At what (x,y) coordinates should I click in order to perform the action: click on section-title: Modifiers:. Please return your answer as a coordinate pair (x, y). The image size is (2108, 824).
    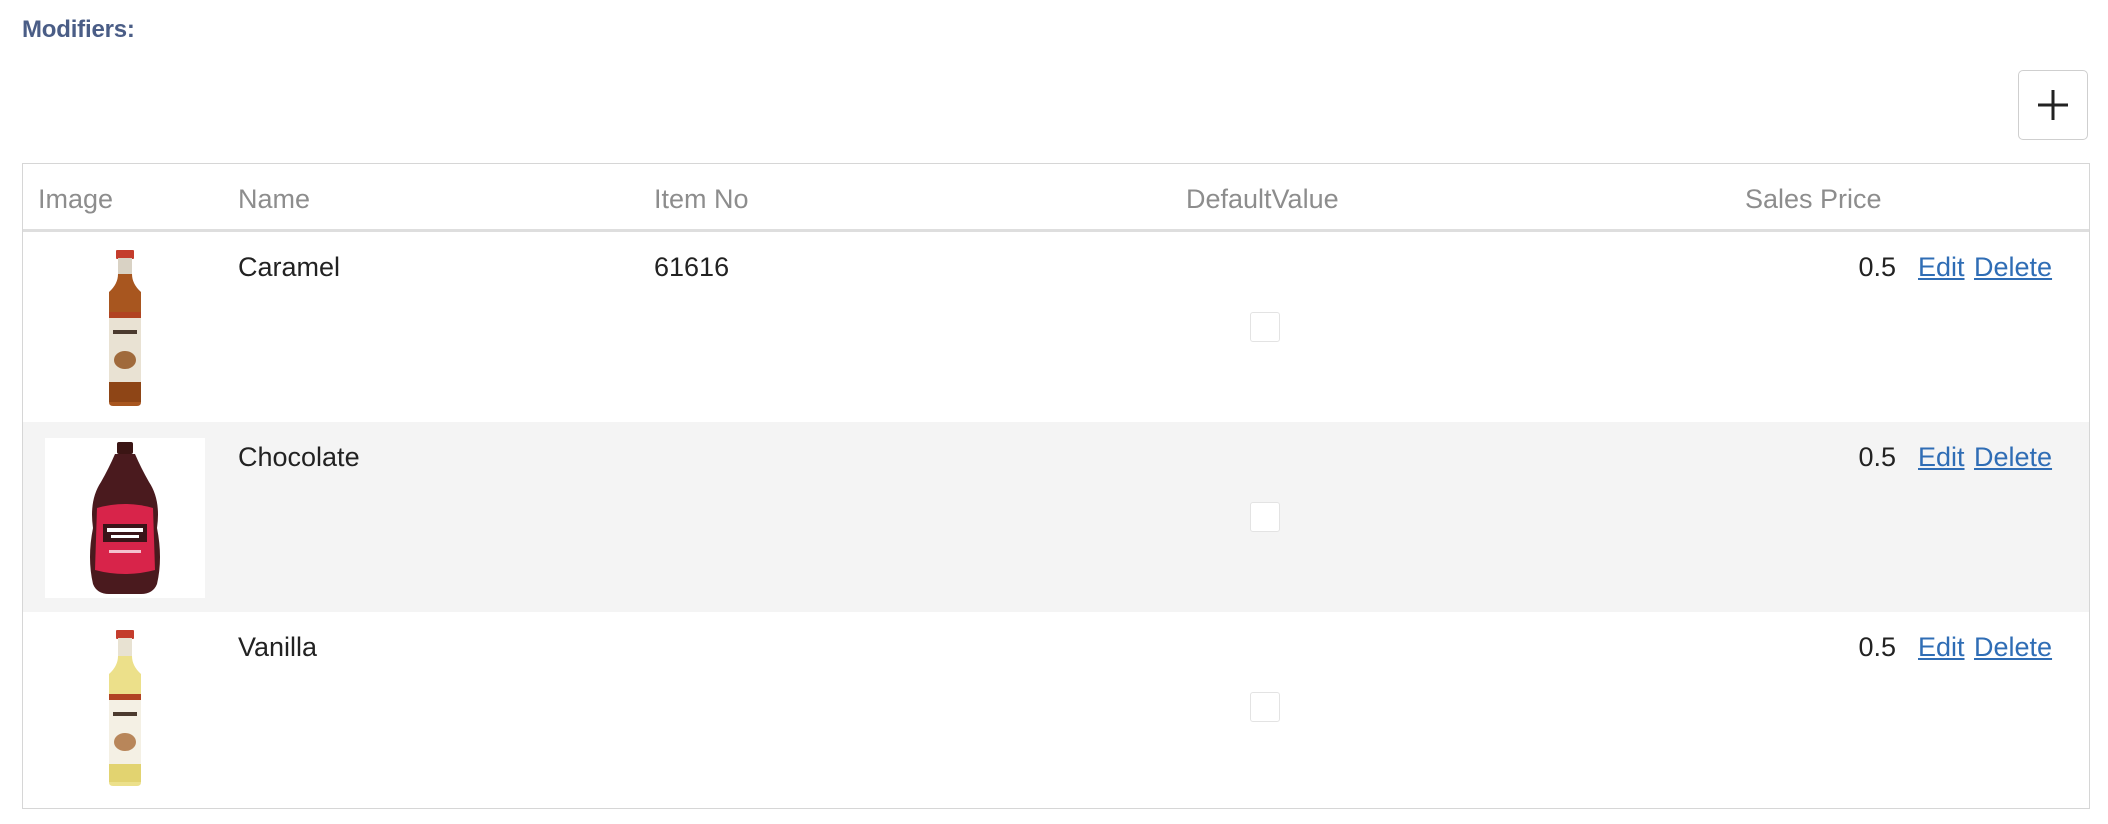
    Looking at the image, I should click on (78, 29).